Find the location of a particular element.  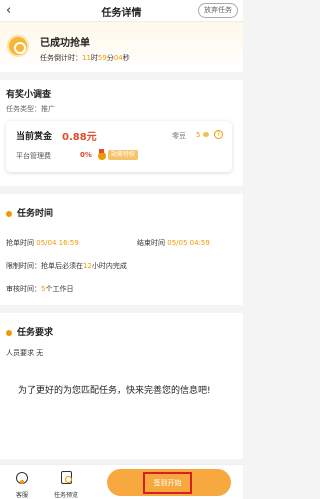

grab-status: 已成功抢单 is located at coordinates (65, 43).